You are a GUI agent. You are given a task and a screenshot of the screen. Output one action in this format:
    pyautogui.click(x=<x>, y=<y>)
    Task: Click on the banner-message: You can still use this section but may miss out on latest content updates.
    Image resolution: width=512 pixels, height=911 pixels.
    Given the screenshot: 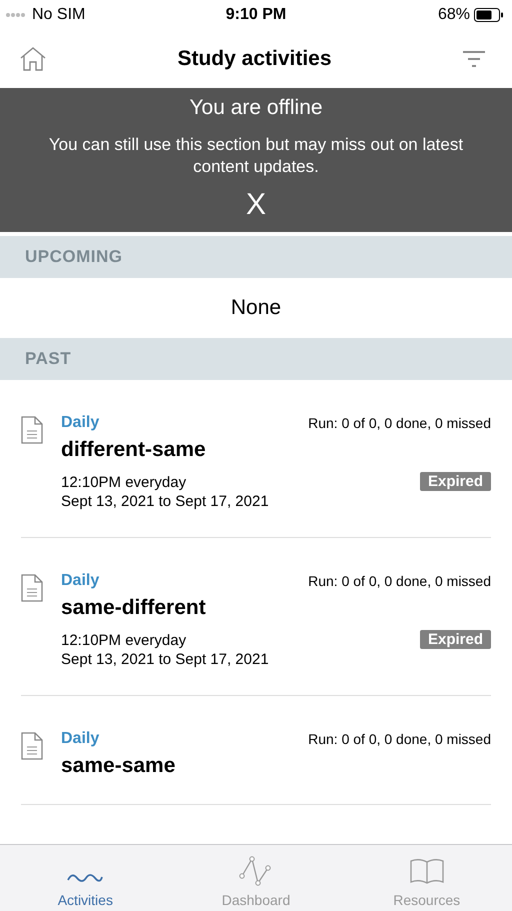 What is the action you would take?
    pyautogui.click(x=256, y=156)
    